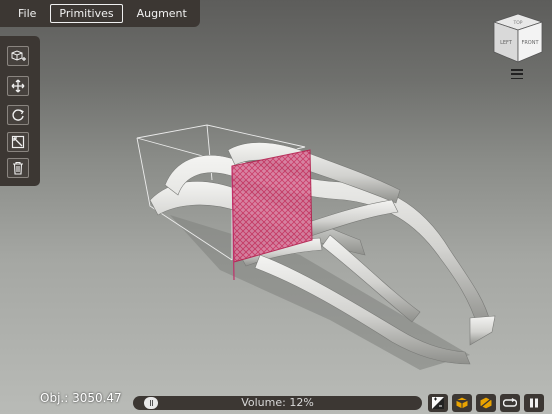 This screenshot has height=414, width=552. What do you see at coordinates (277, 402) in the screenshot?
I see `volume-label: Volume: 12%` at bounding box center [277, 402].